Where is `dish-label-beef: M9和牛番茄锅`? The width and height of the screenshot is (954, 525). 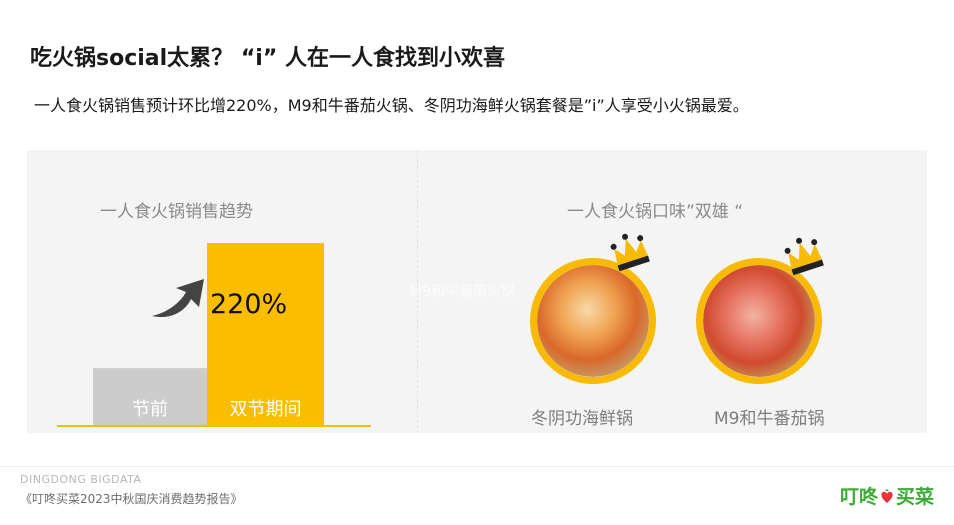 dish-label-beef: M9和牛番茄锅 is located at coordinates (769, 419).